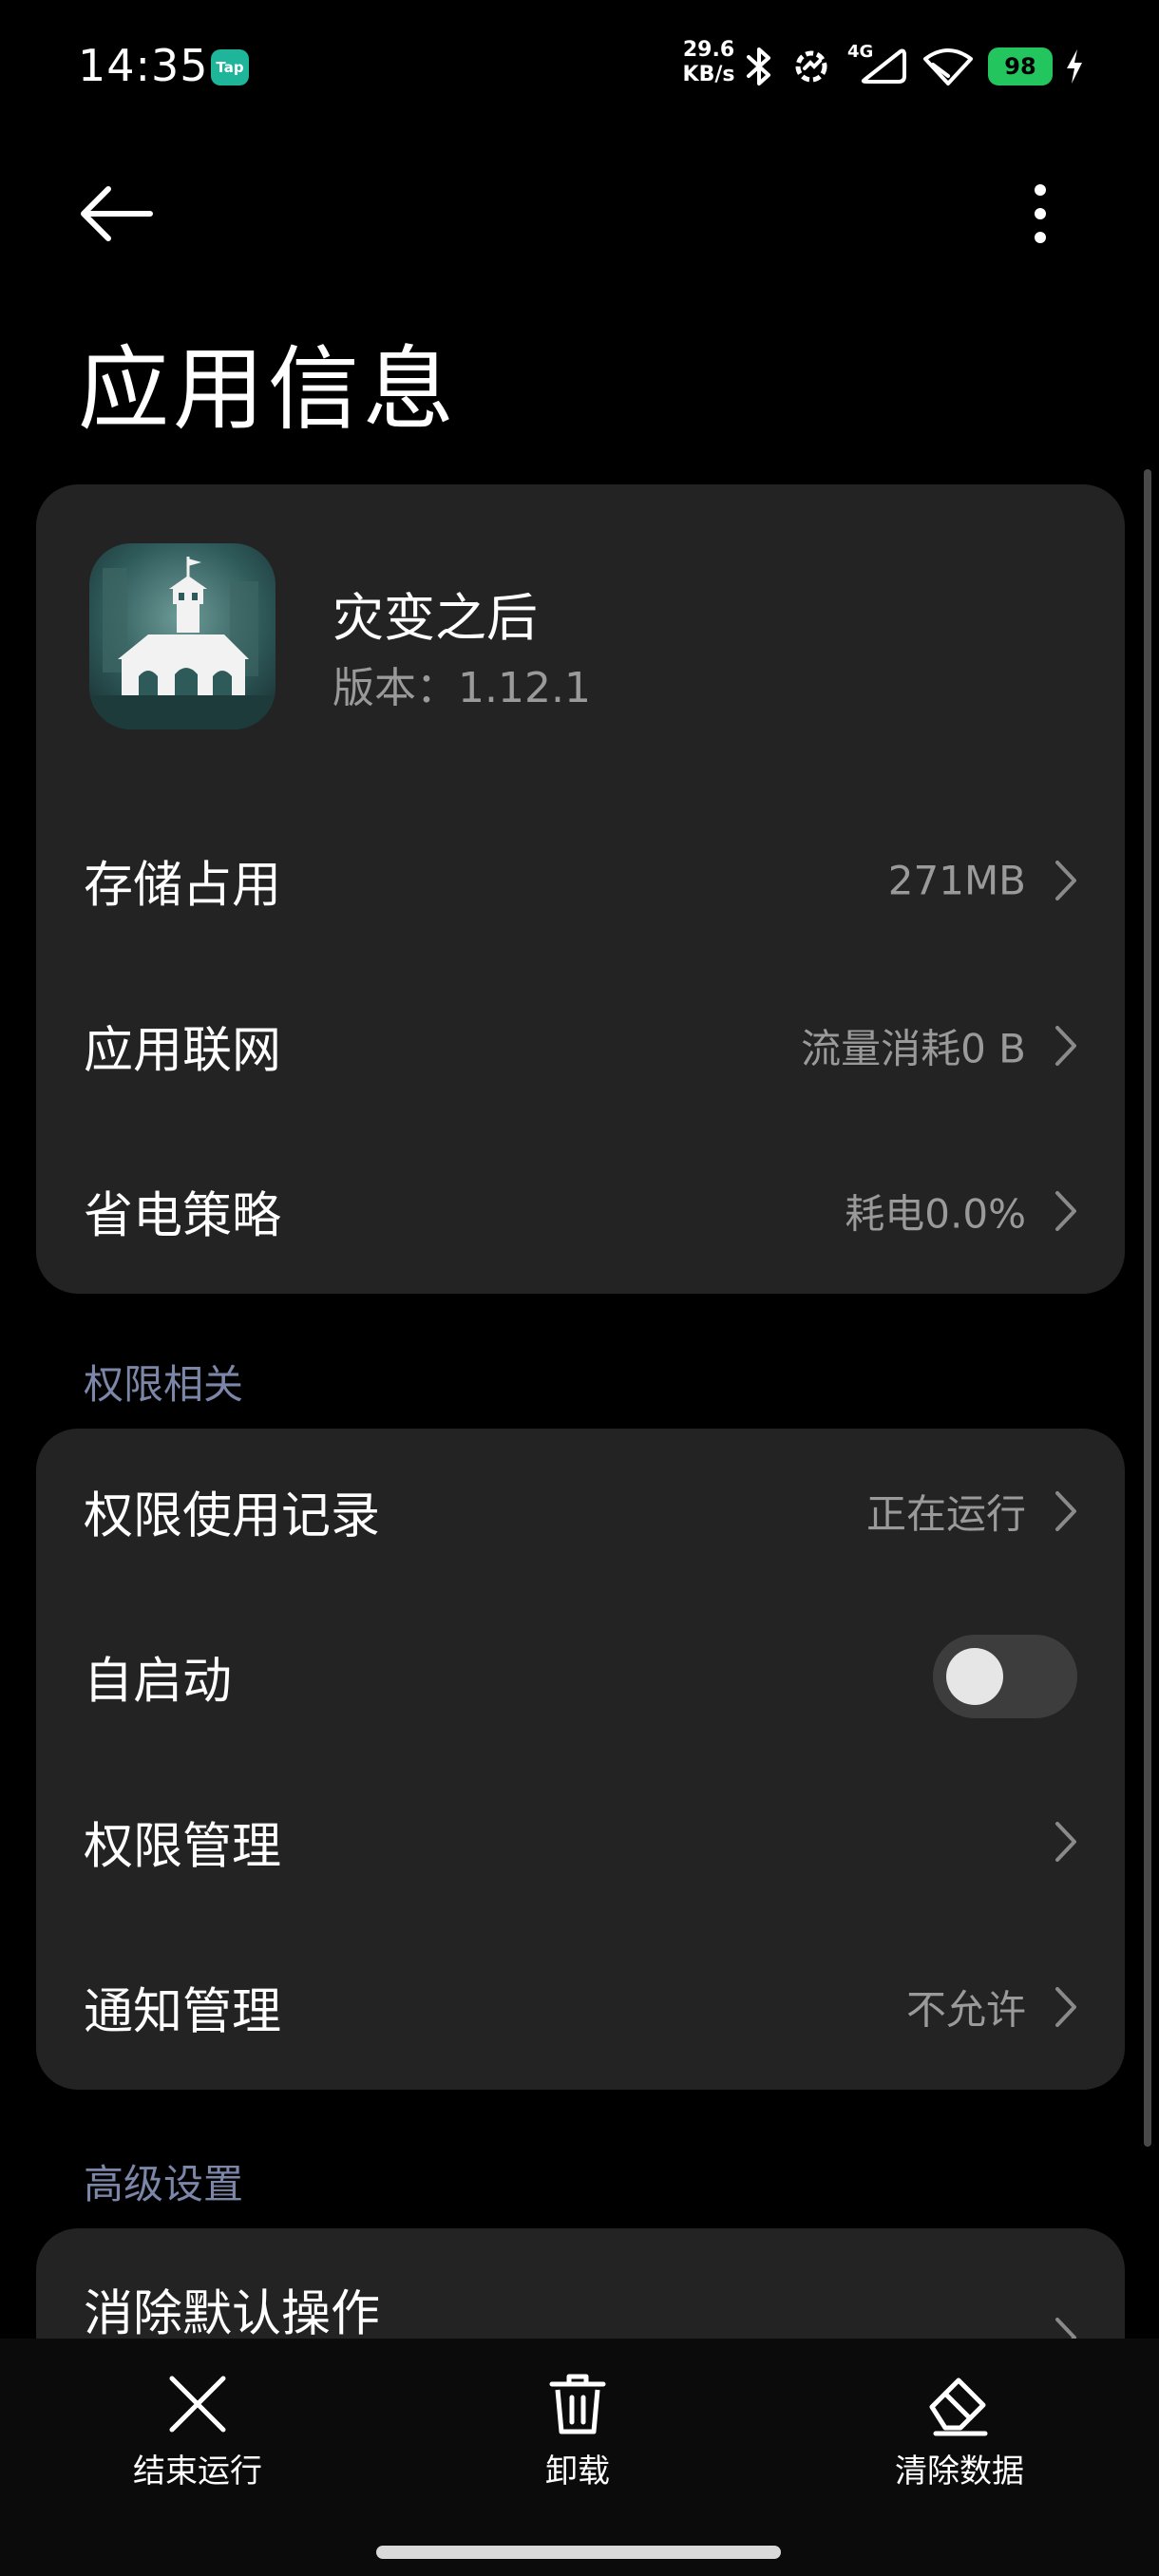 This screenshot has height=2576, width=1159. What do you see at coordinates (232, 2314) in the screenshot?
I see `row-clear-defaults-label: 消除默认操作` at bounding box center [232, 2314].